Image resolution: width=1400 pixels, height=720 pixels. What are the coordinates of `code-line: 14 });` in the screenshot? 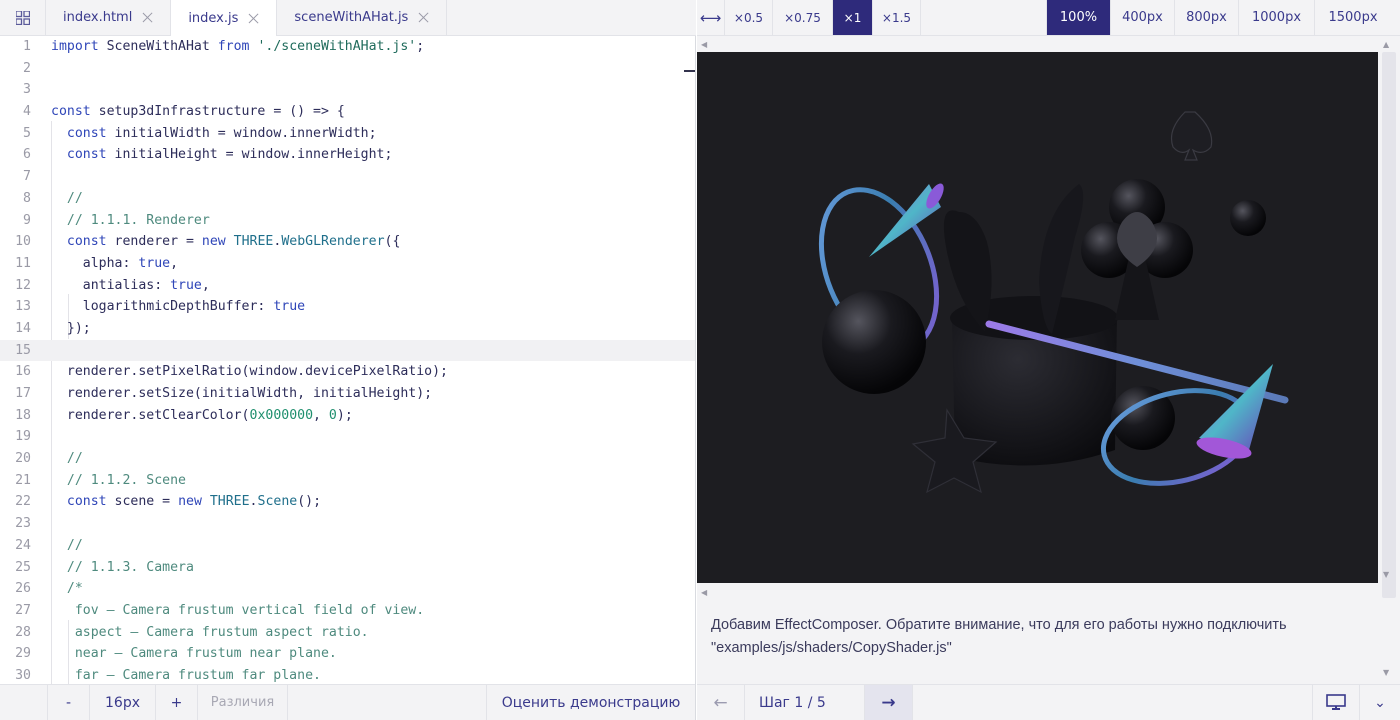 It's located at (347, 329).